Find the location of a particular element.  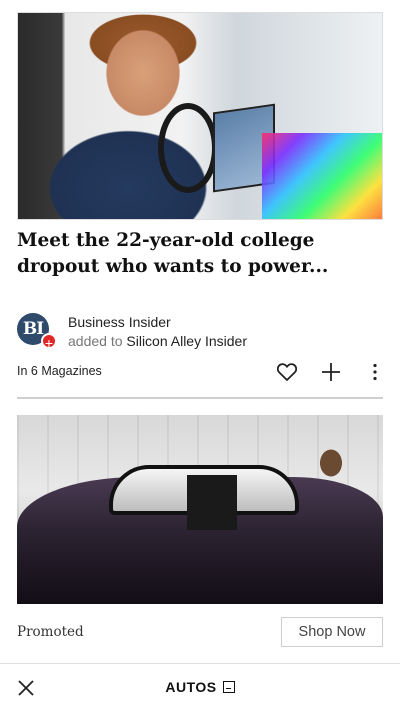

colorful-display is located at coordinates (322, 176).